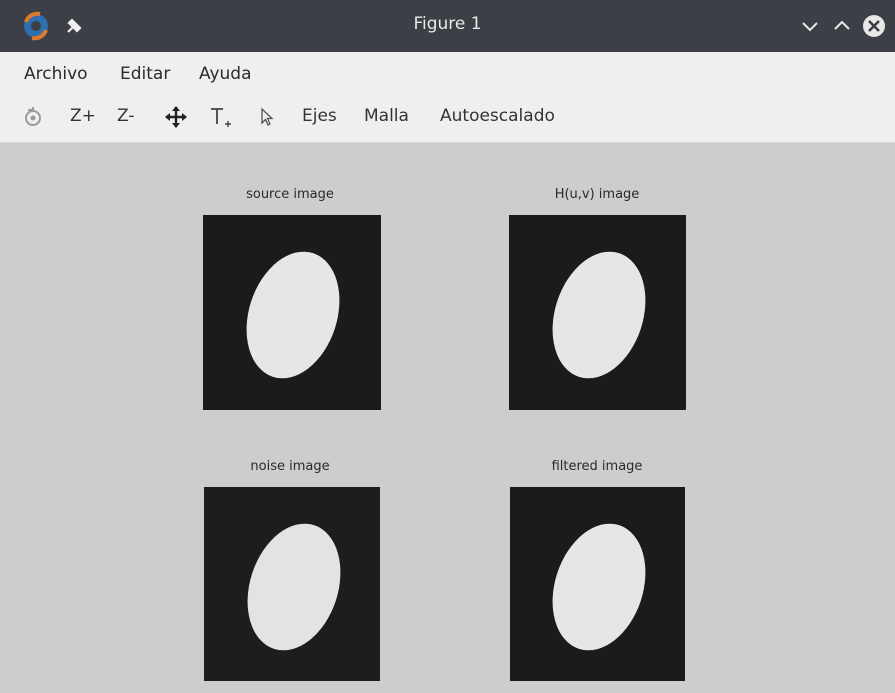 This screenshot has height=693, width=895. Describe the element at coordinates (290, 466) in the screenshot. I see `subplot-title-noise: noise image` at that location.